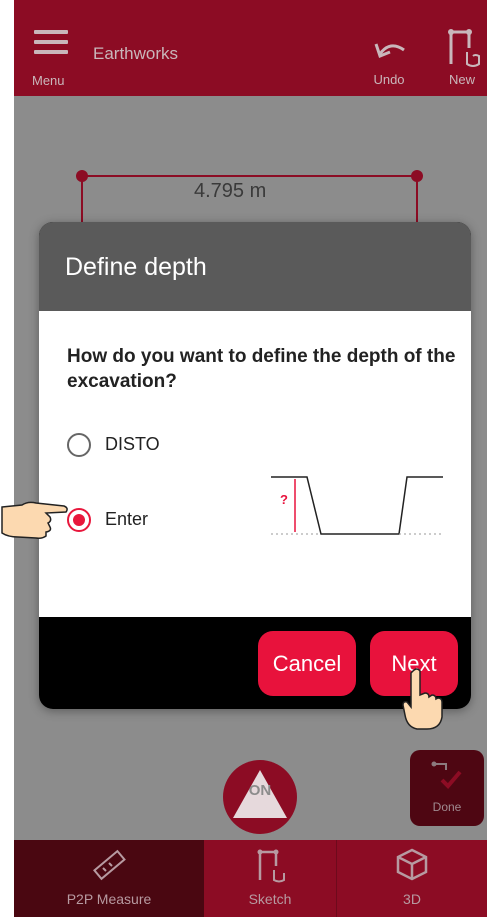  What do you see at coordinates (461, 79) in the screenshot?
I see `new-label: New` at bounding box center [461, 79].